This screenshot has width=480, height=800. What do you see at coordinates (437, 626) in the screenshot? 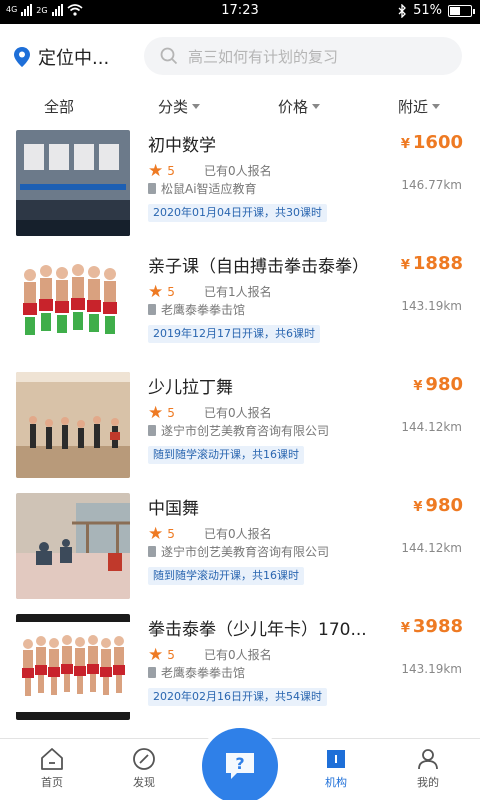
I see `price-value: 3988` at bounding box center [437, 626].